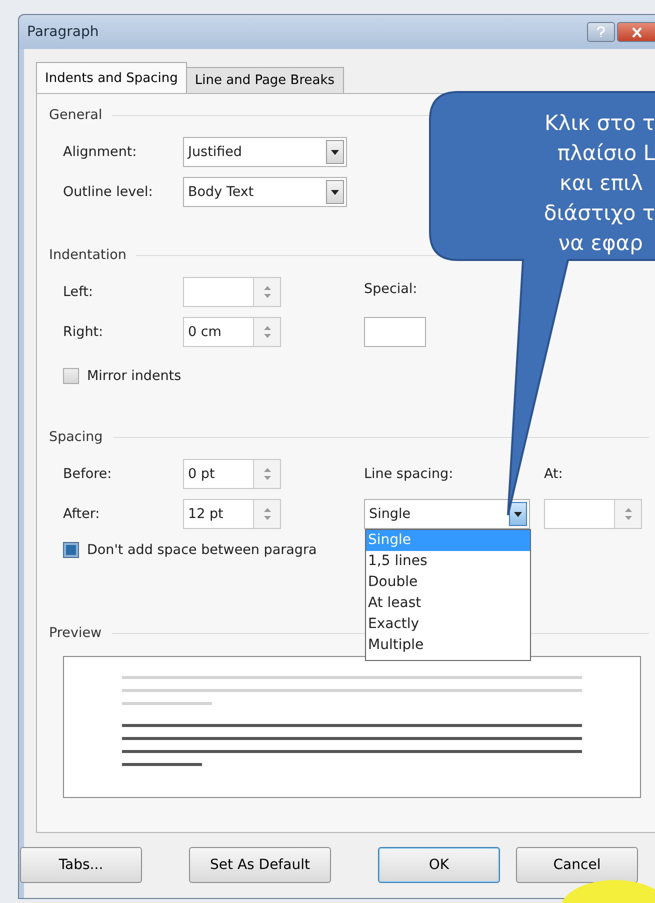  Describe the element at coordinates (232, 332) in the screenshot. I see `right-indent-spinner: 0 cm` at that location.